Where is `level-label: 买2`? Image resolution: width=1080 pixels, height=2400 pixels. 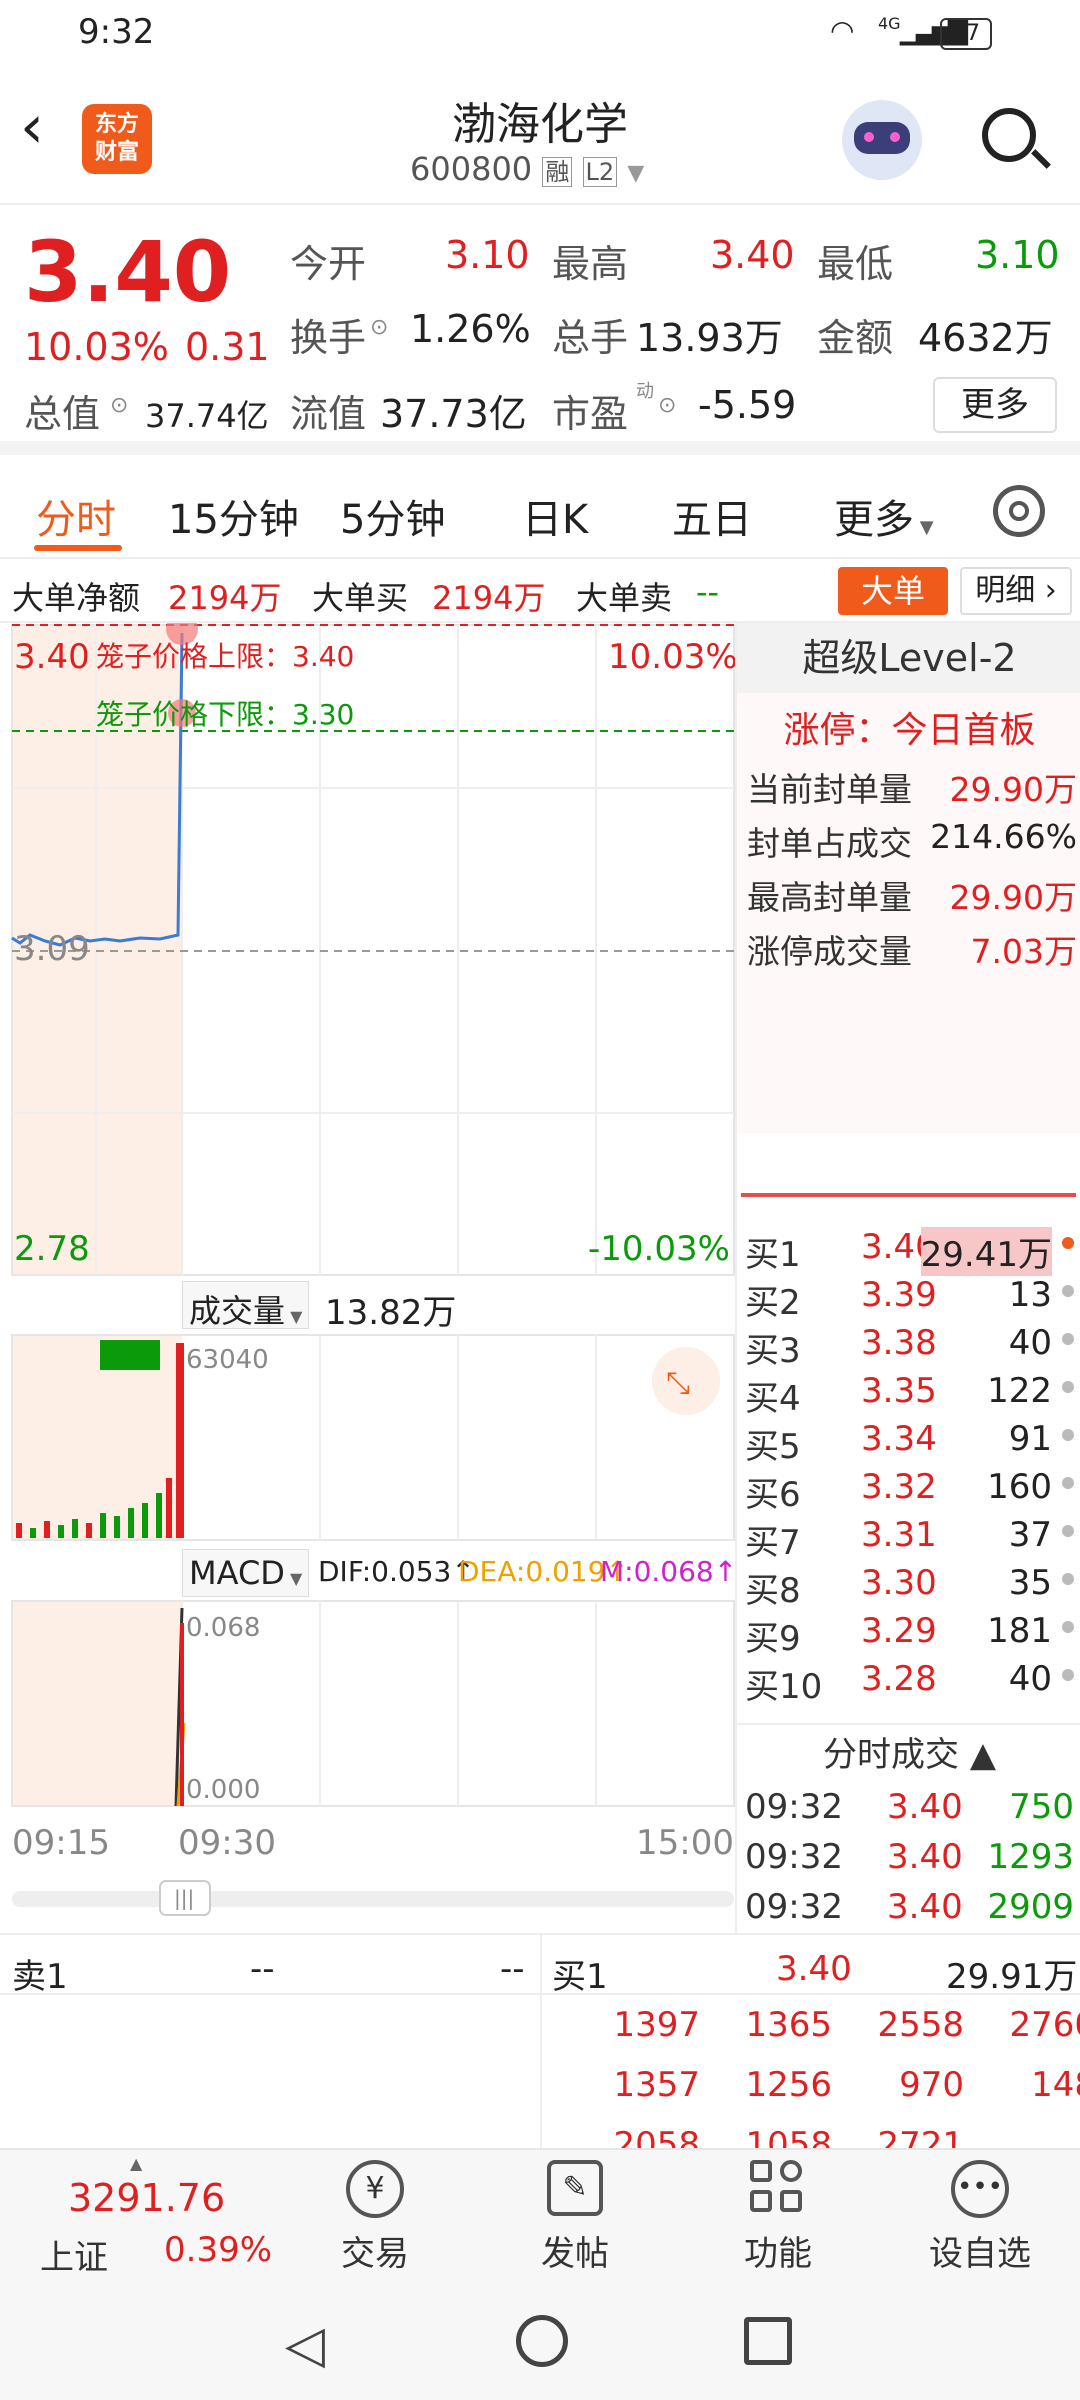 level-label: 买2 is located at coordinates (773, 1303).